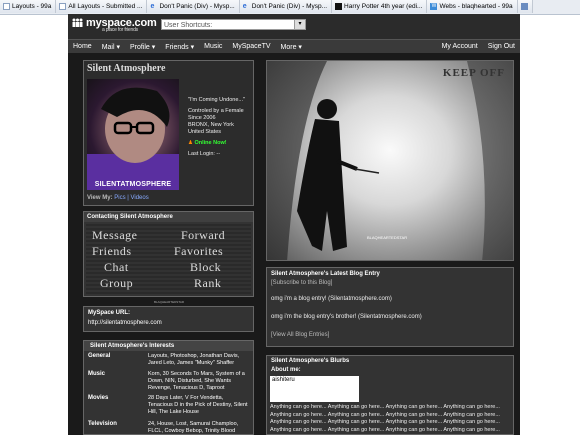 This screenshot has width=580, height=435. Describe the element at coordinates (190, 143) in the screenshot. I see `online-person-icon: ♟` at that location.